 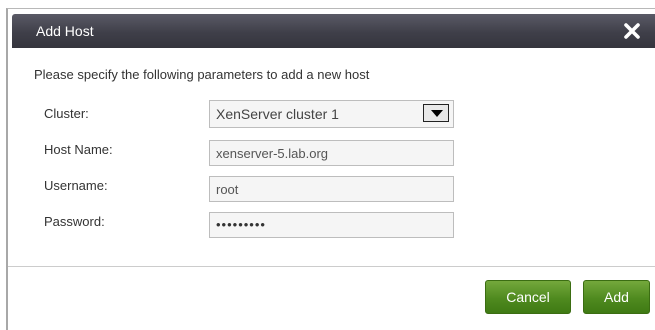 I want to click on username-field: root, so click(x=331, y=189).